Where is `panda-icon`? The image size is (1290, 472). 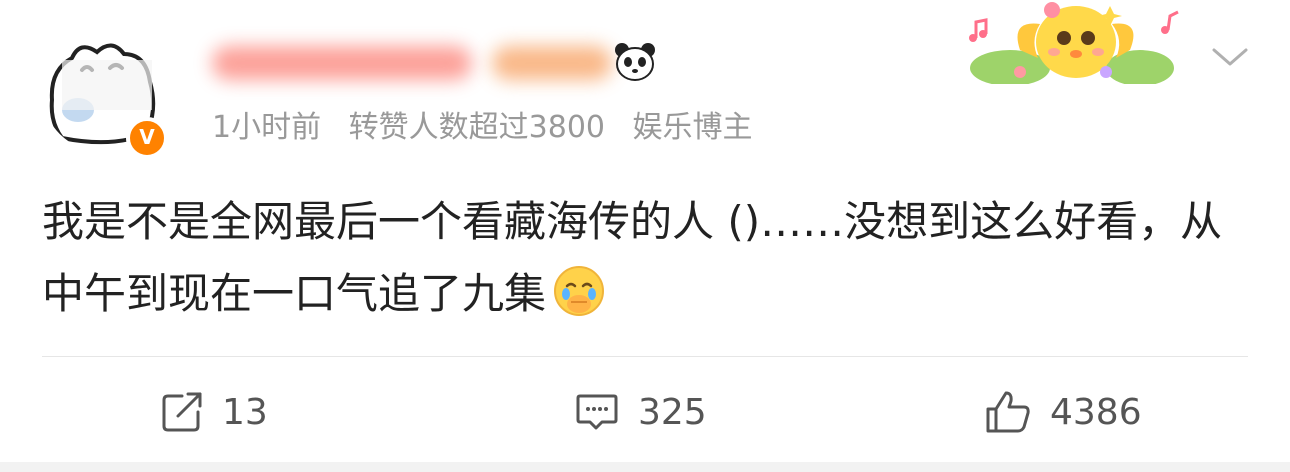 panda-icon is located at coordinates (635, 62).